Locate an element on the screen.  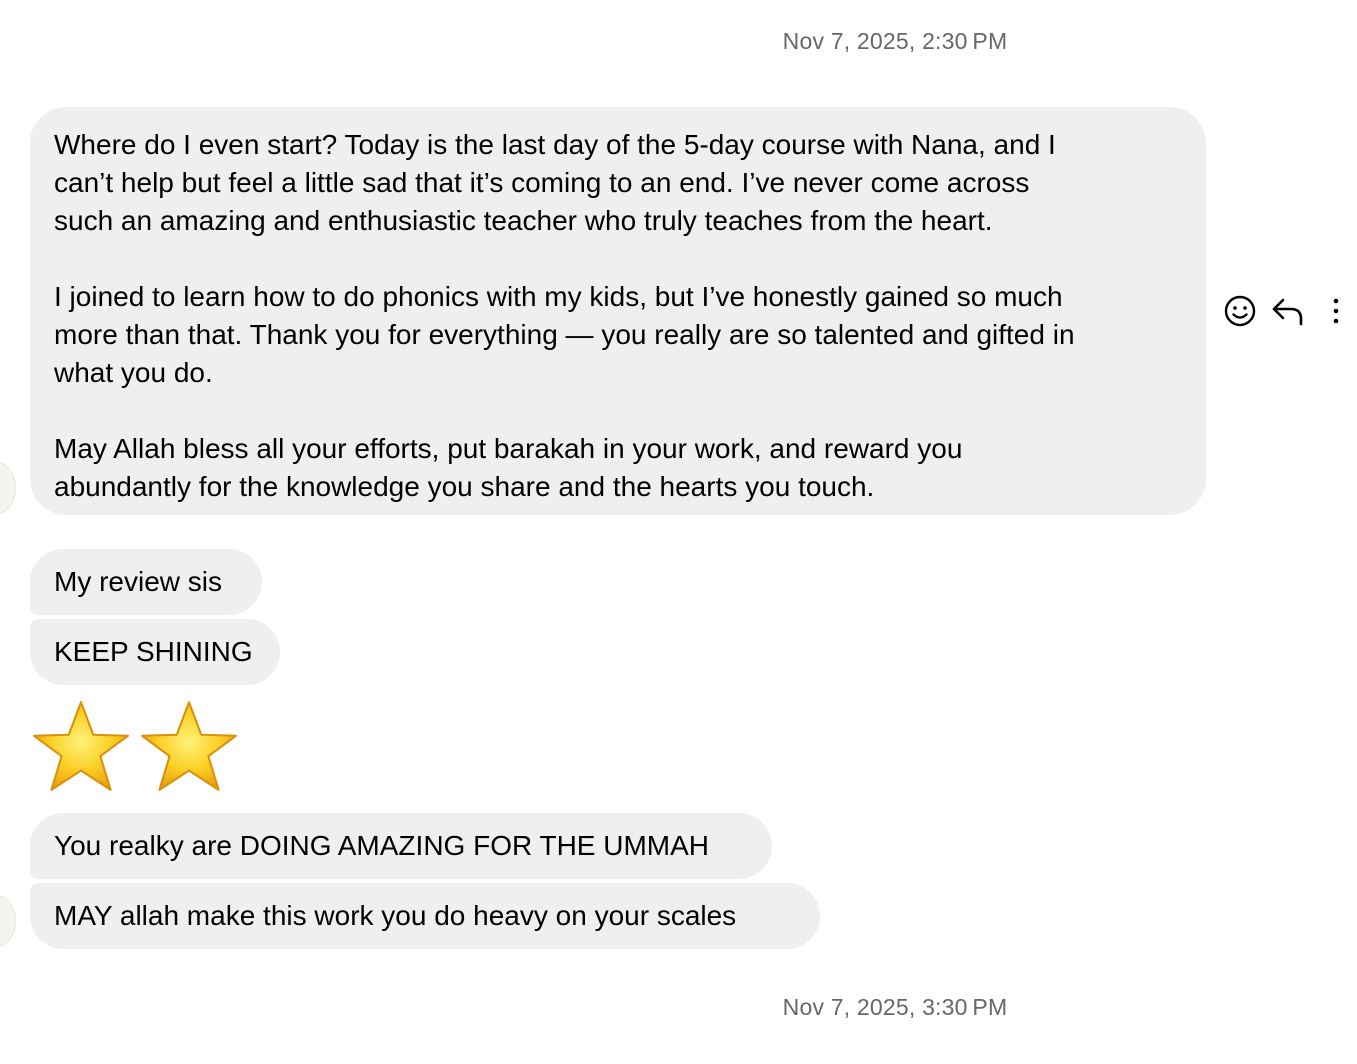
emoji-message is located at coordinates (135, 748).